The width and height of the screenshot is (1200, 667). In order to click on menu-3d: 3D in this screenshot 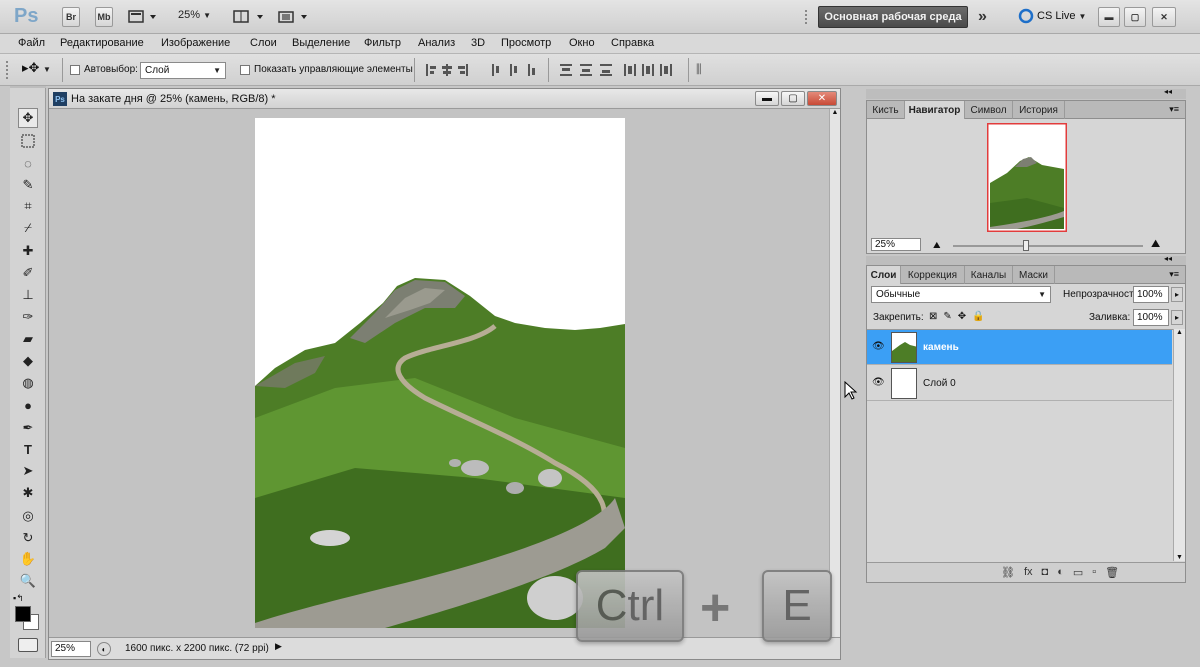, I will do `click(478, 43)`.